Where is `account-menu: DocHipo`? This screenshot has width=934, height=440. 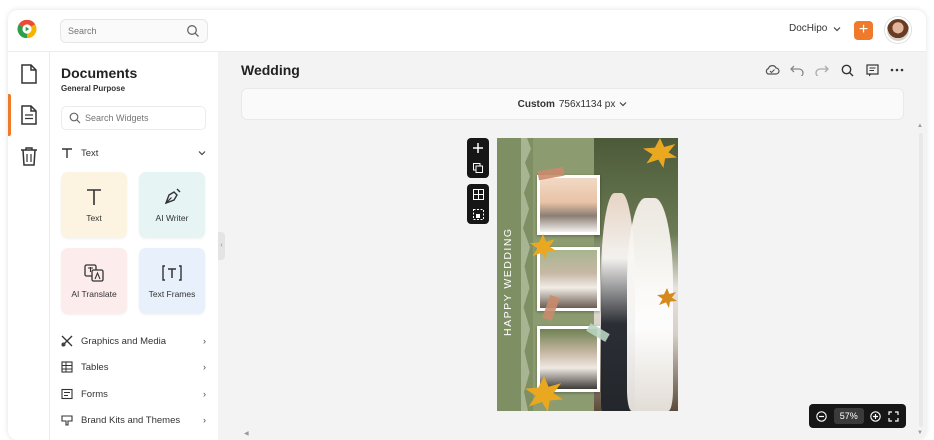
account-menu: DocHipo is located at coordinates (815, 28).